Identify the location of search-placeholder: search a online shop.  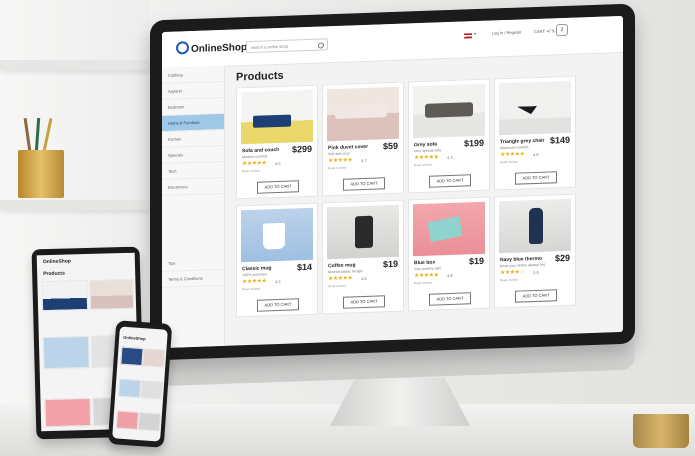
(269, 46).